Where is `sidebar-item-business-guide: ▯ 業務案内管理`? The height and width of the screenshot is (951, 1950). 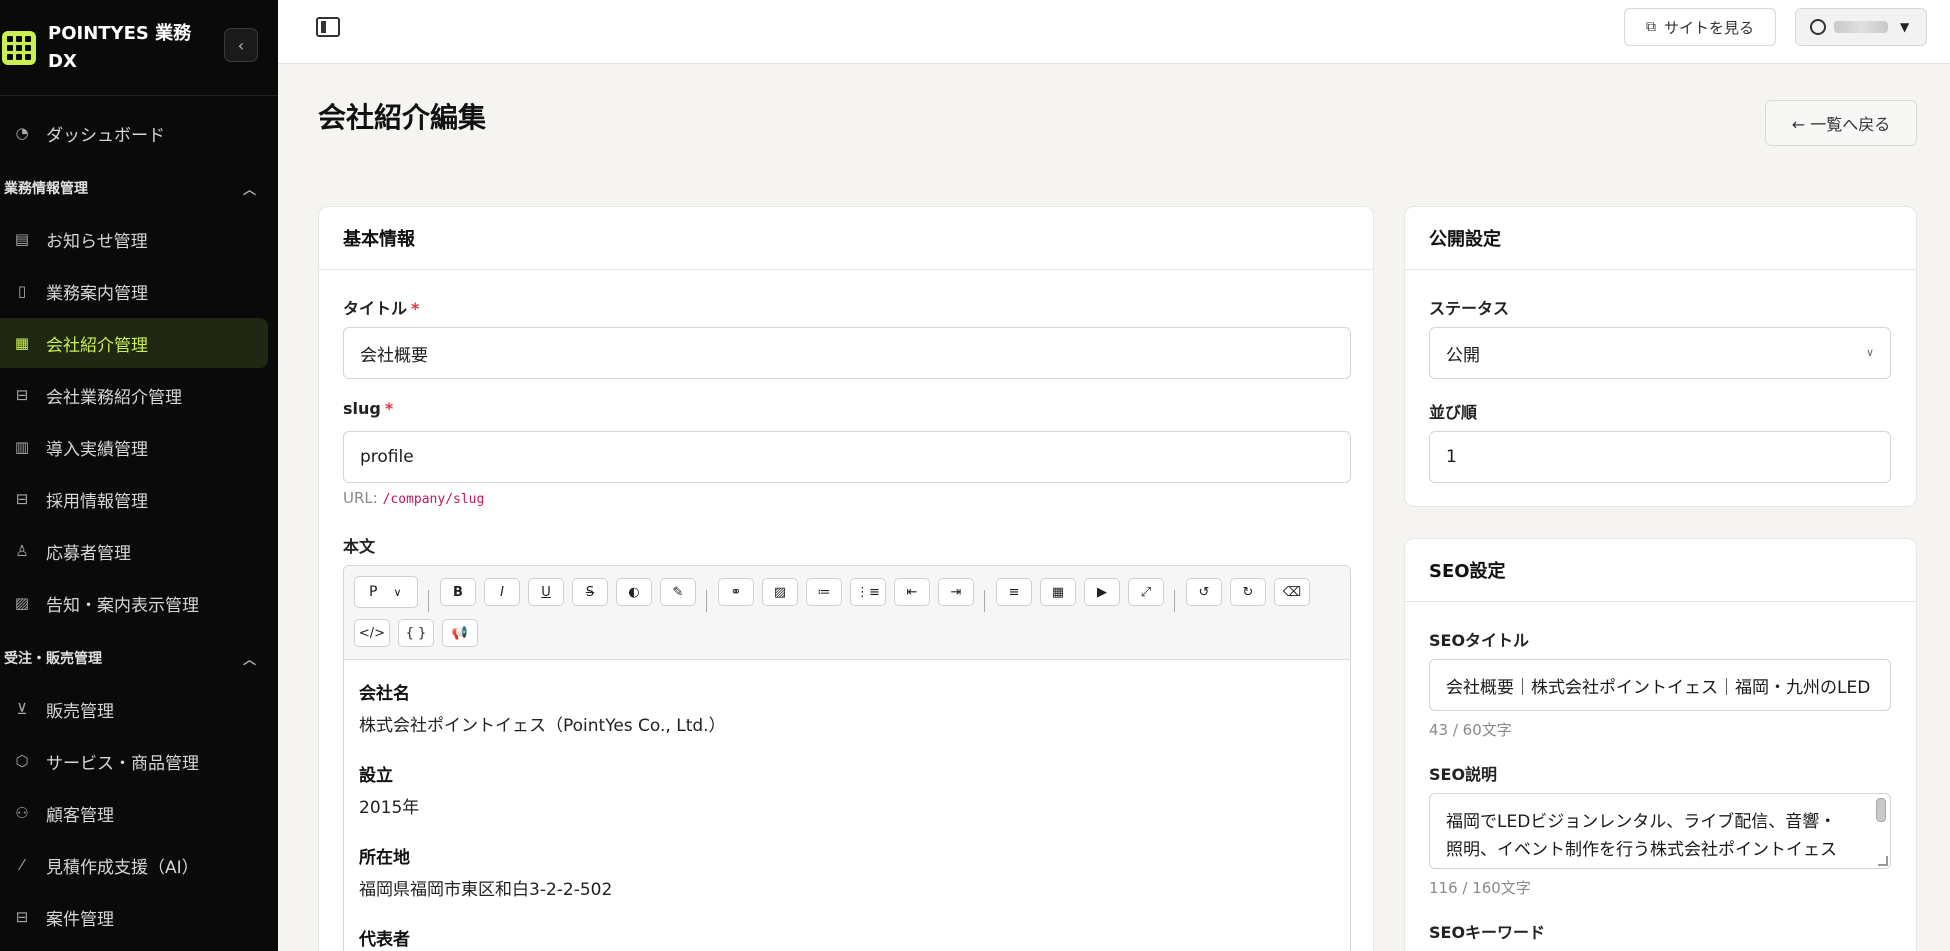
sidebar-item-business-guide: ▯ 業務案内管理 is located at coordinates (134, 291).